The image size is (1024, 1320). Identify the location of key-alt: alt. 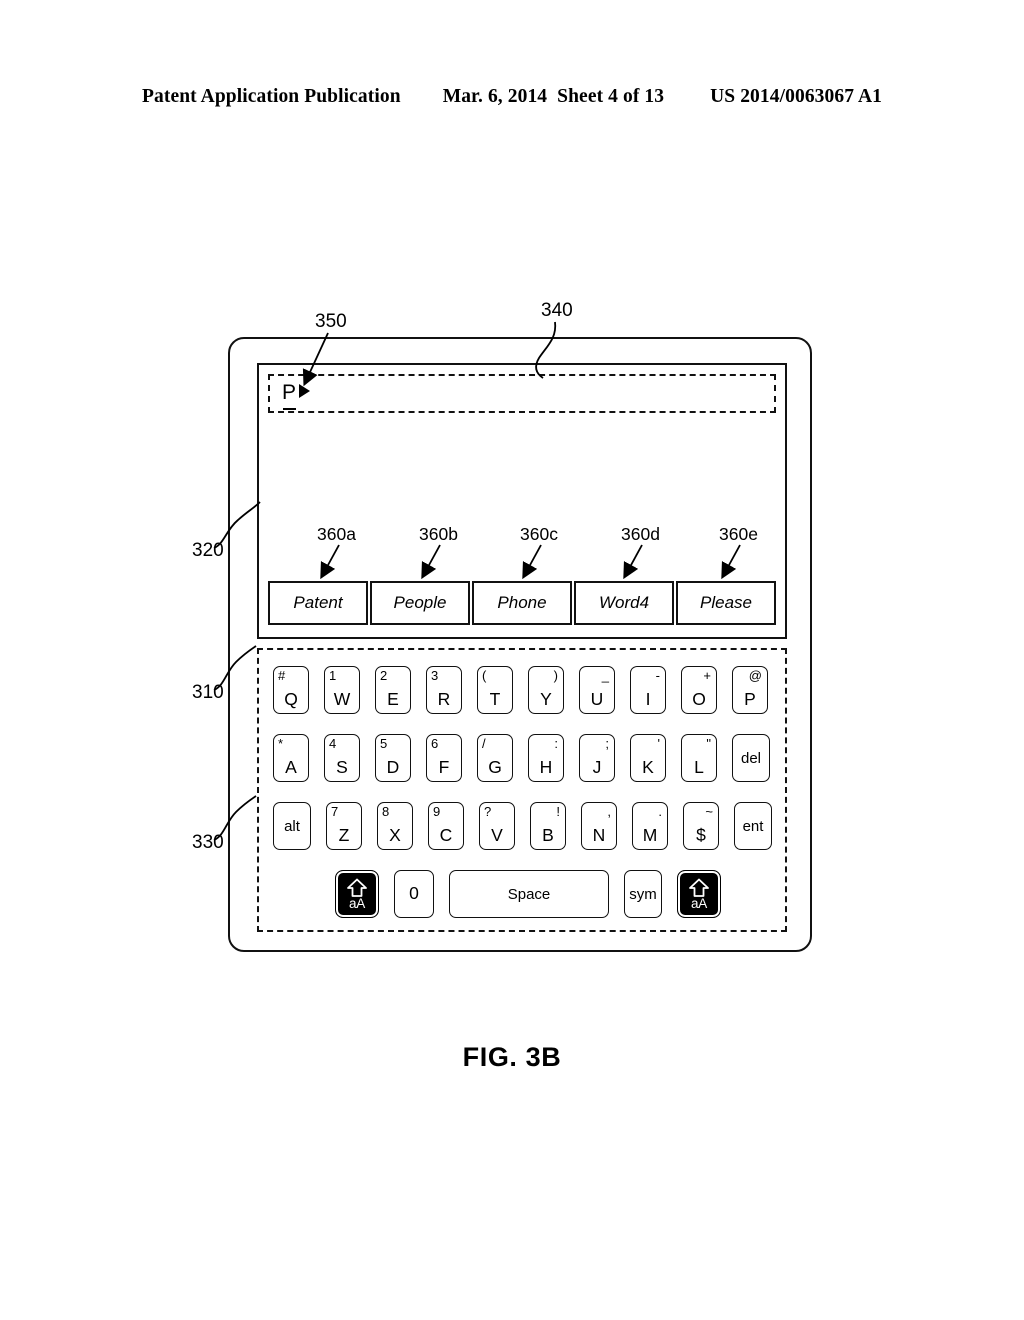
(292, 826).